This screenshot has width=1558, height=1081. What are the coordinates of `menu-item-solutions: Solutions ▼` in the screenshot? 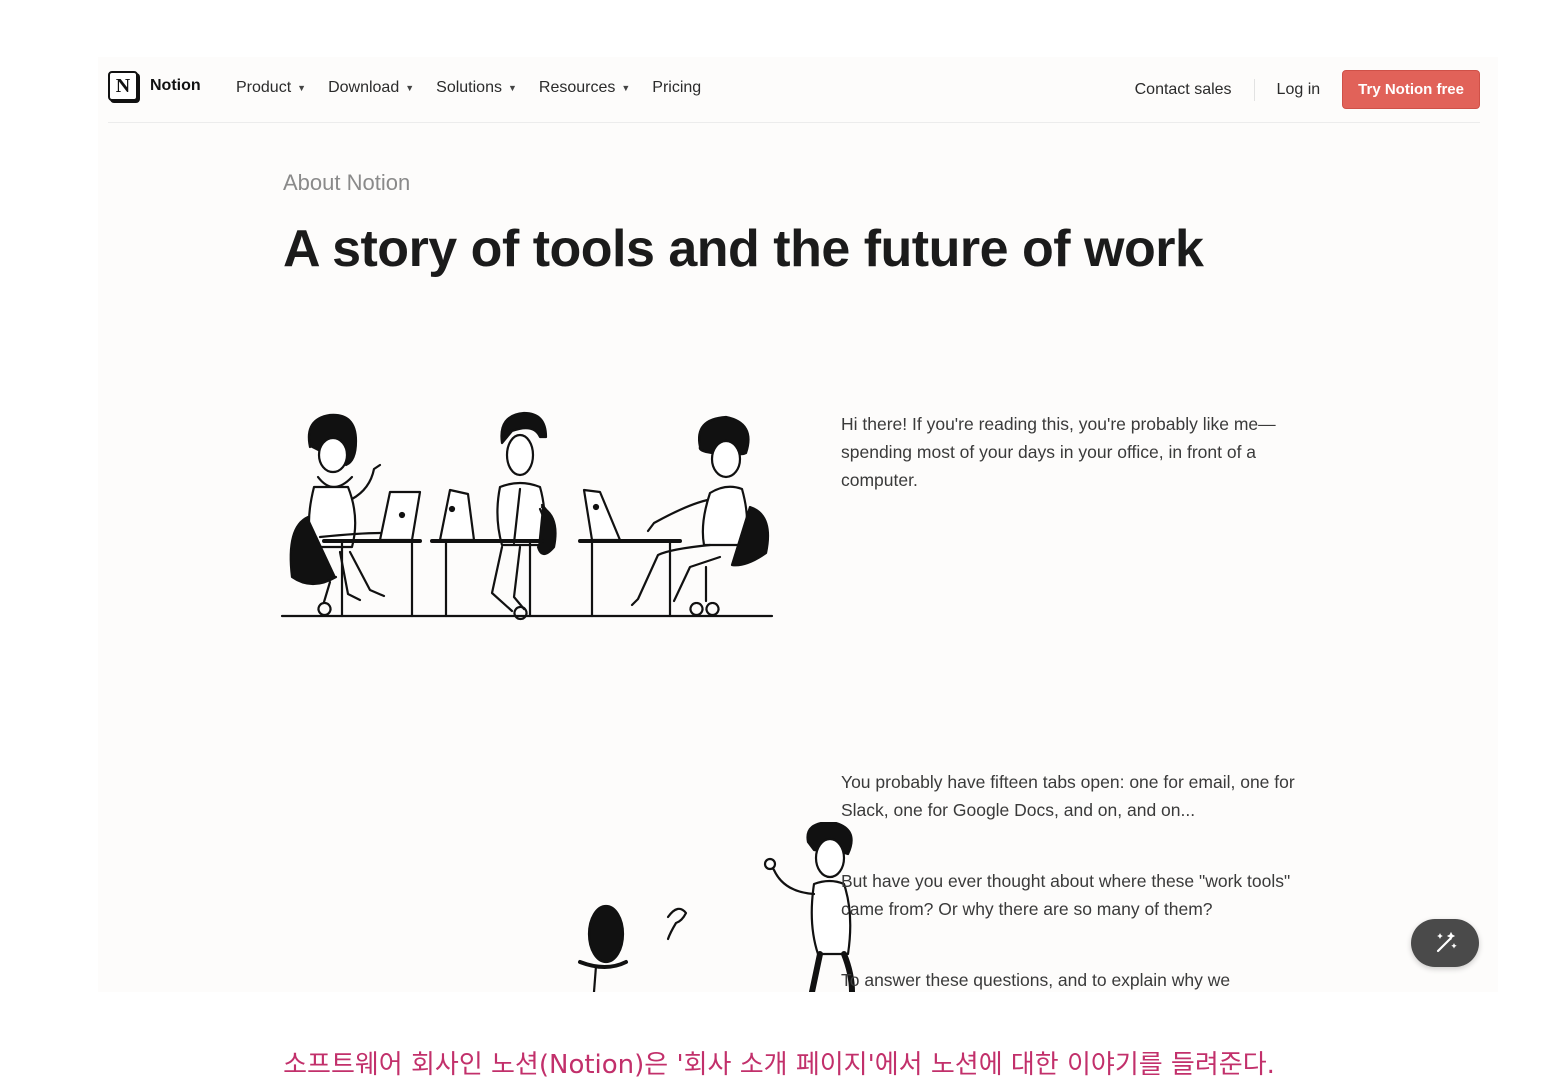 It's located at (476, 88).